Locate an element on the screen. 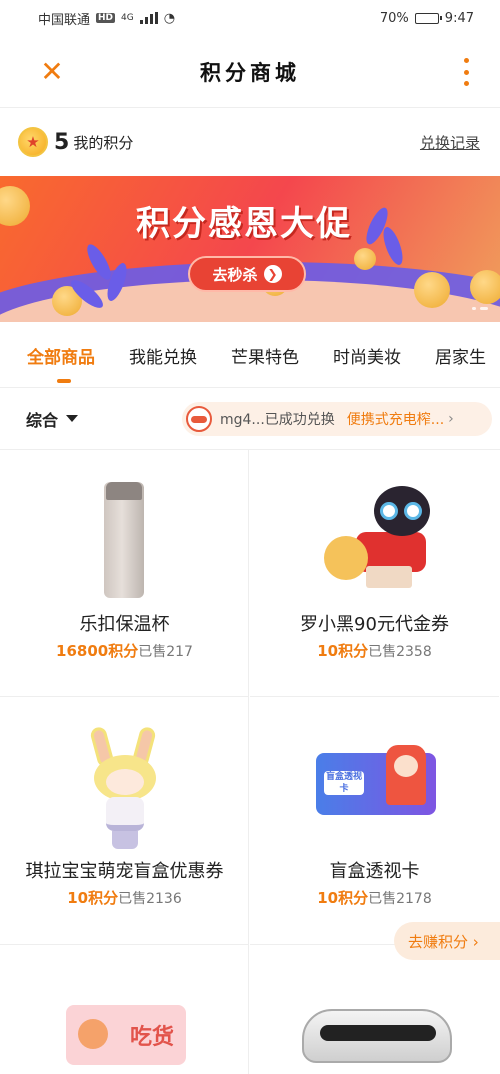 The height and width of the screenshot is (1074, 500). battery-percent: 70% is located at coordinates (394, 18).